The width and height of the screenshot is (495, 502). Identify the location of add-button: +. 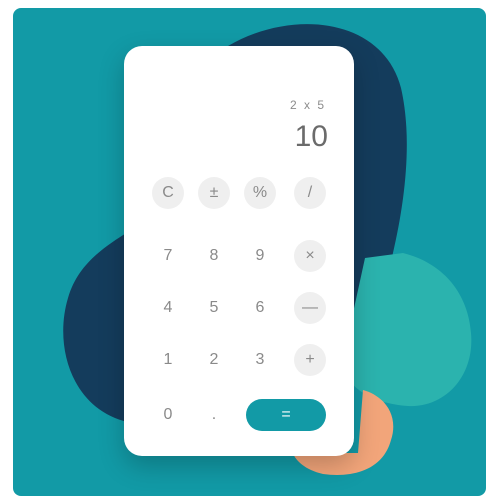
(310, 360).